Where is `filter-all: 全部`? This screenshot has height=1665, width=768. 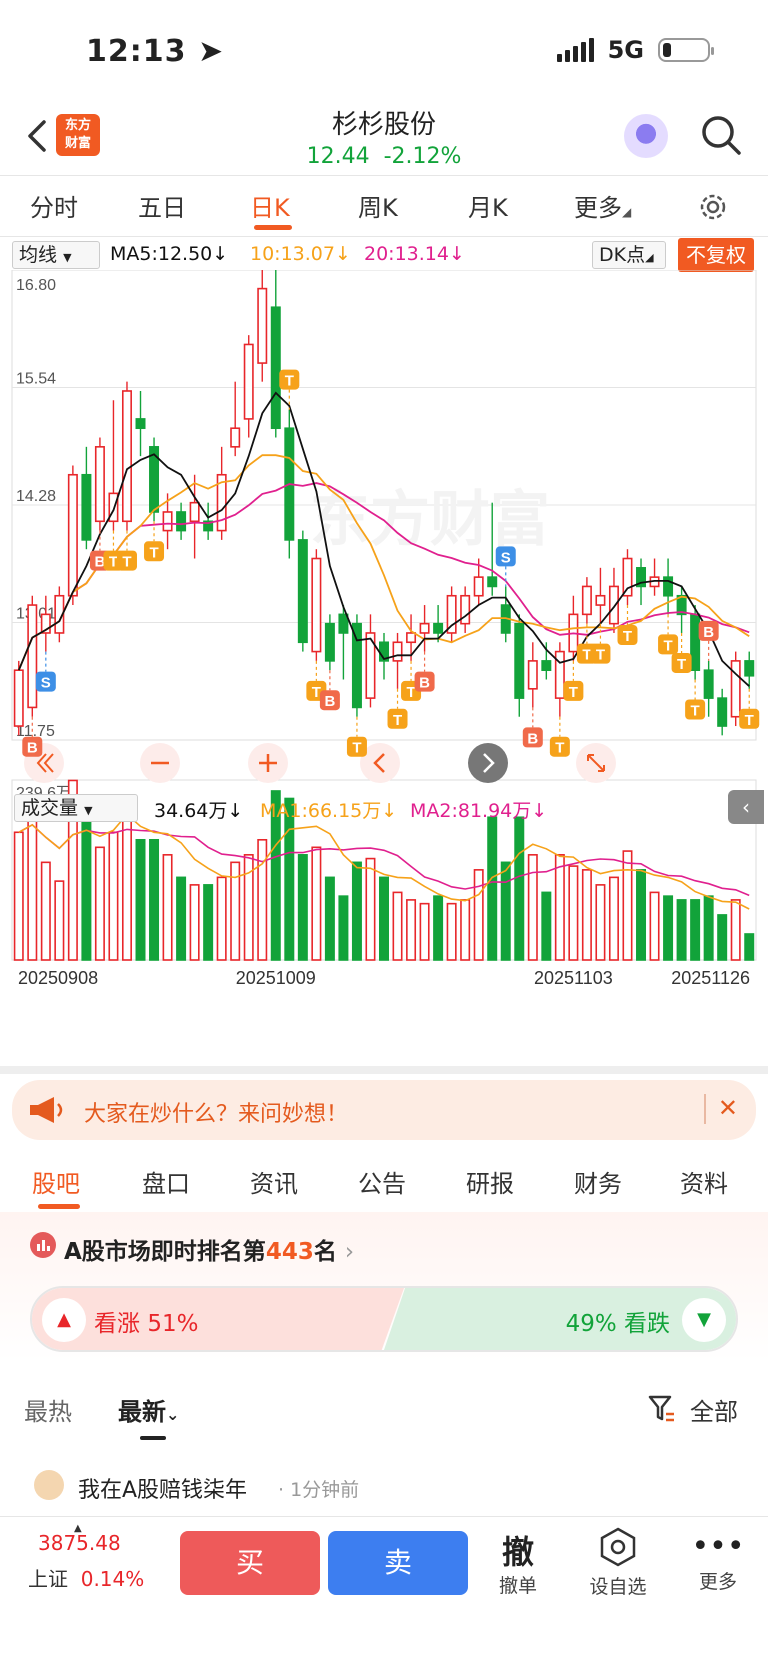 filter-all: 全部 is located at coordinates (714, 1409).